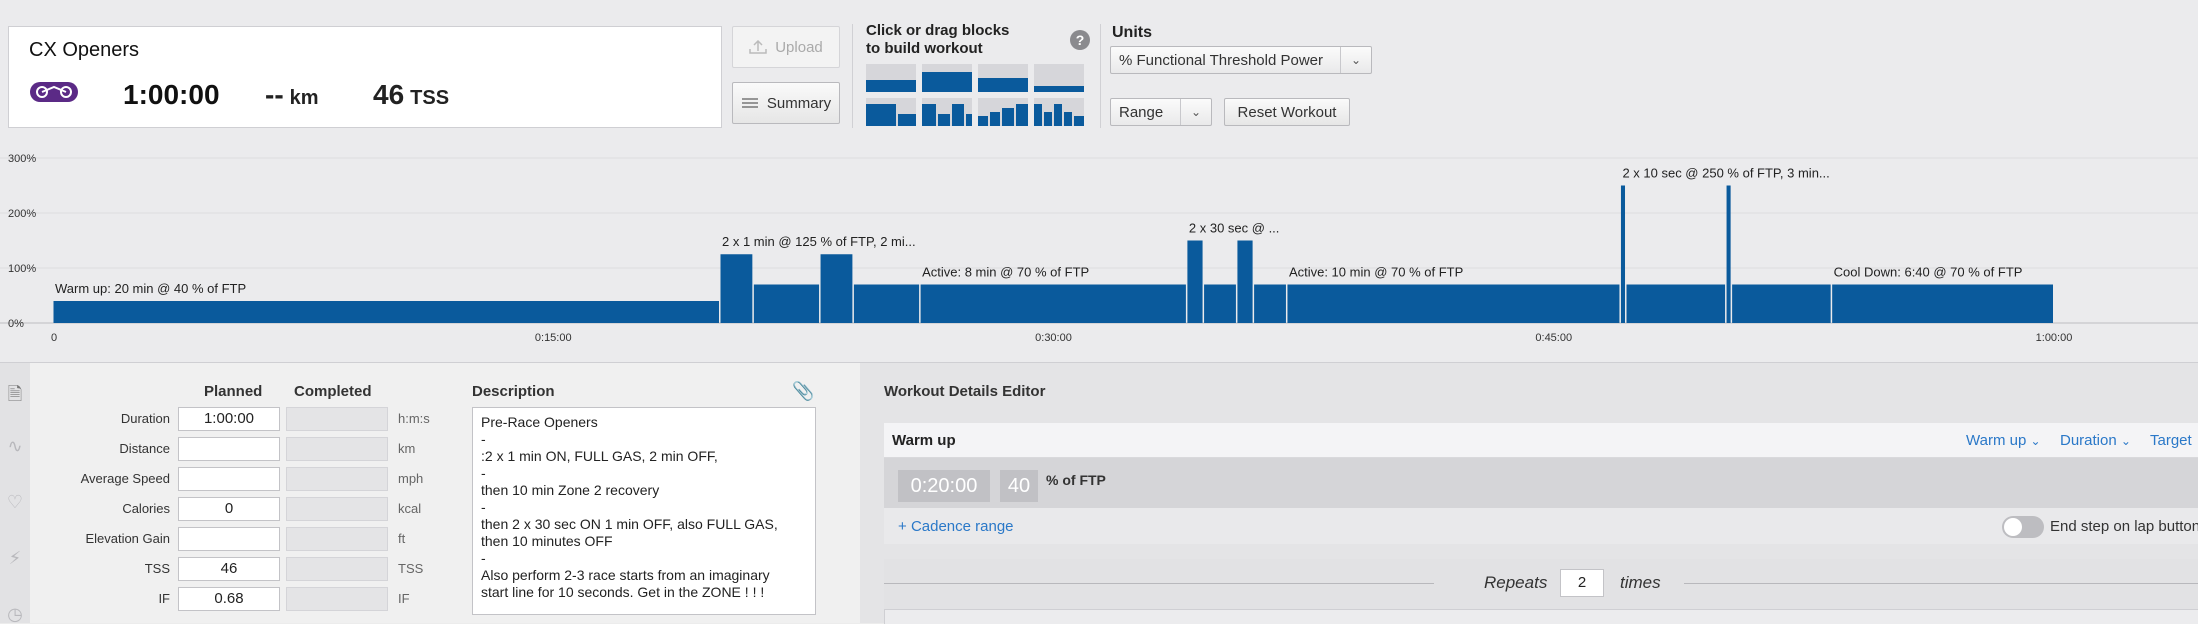 Image resolution: width=2198 pixels, height=624 pixels. What do you see at coordinates (1080, 40) in the screenshot?
I see `help-icon: ?` at bounding box center [1080, 40].